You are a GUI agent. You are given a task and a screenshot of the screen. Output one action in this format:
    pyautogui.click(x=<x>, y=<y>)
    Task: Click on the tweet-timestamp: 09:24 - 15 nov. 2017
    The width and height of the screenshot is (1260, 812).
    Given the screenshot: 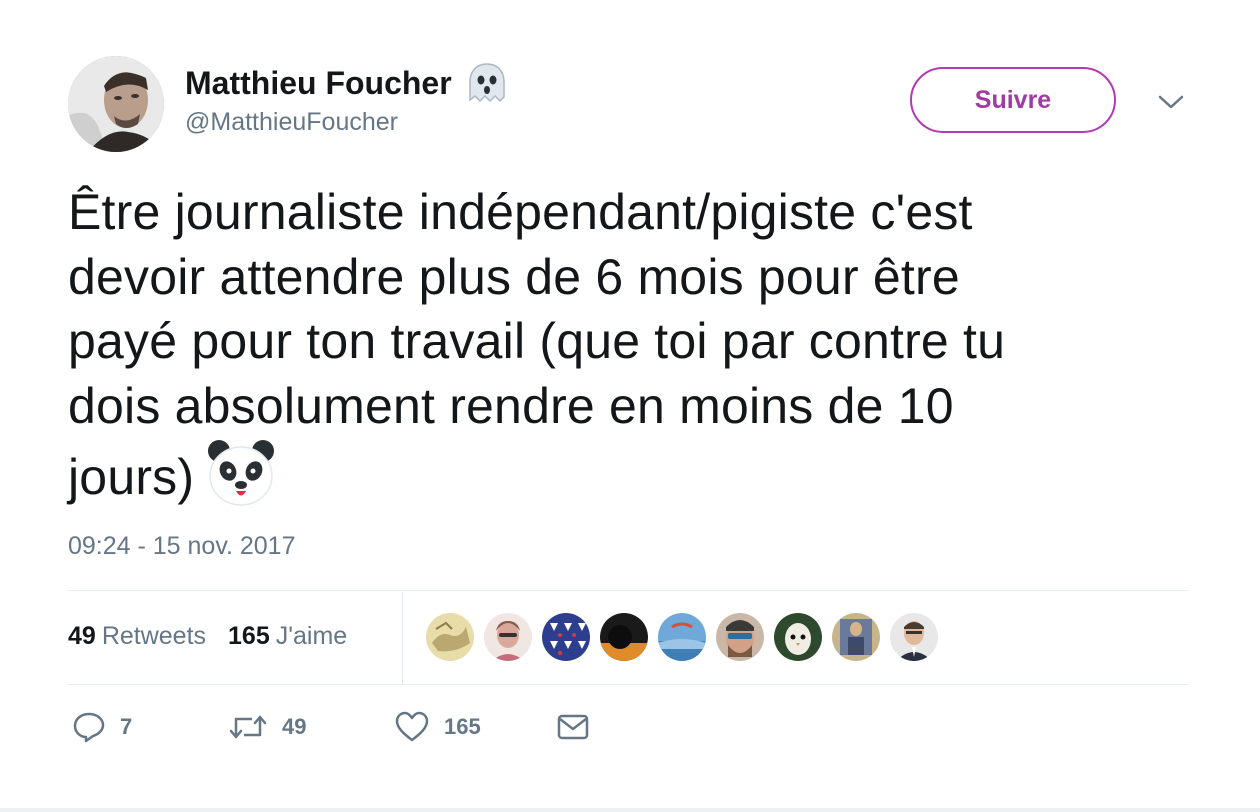 What is the action you would take?
    pyautogui.click(x=182, y=546)
    